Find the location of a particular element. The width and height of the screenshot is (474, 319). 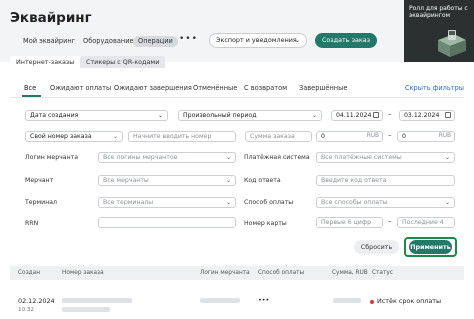

amount-type-input: Сумма заказа is located at coordinates (278, 136).